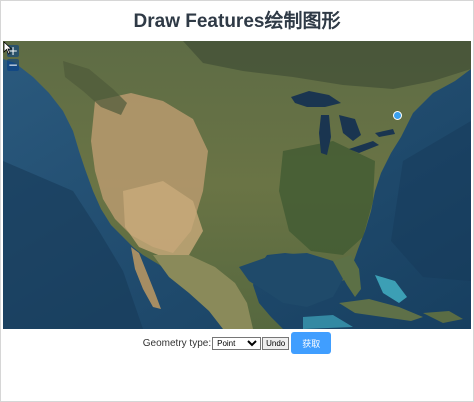  What do you see at coordinates (397, 115) in the screenshot?
I see `drawn-point-marker` at bounding box center [397, 115].